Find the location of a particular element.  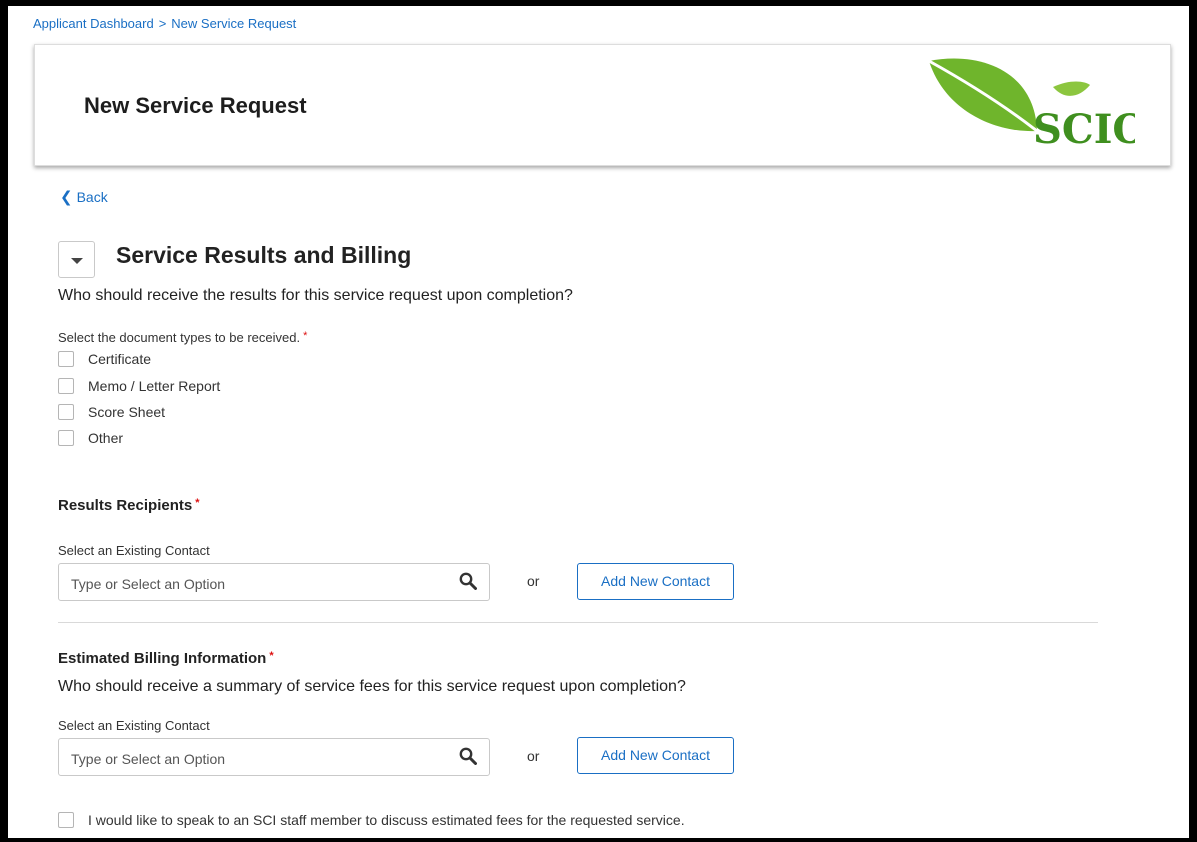

section-divider is located at coordinates (578, 622).